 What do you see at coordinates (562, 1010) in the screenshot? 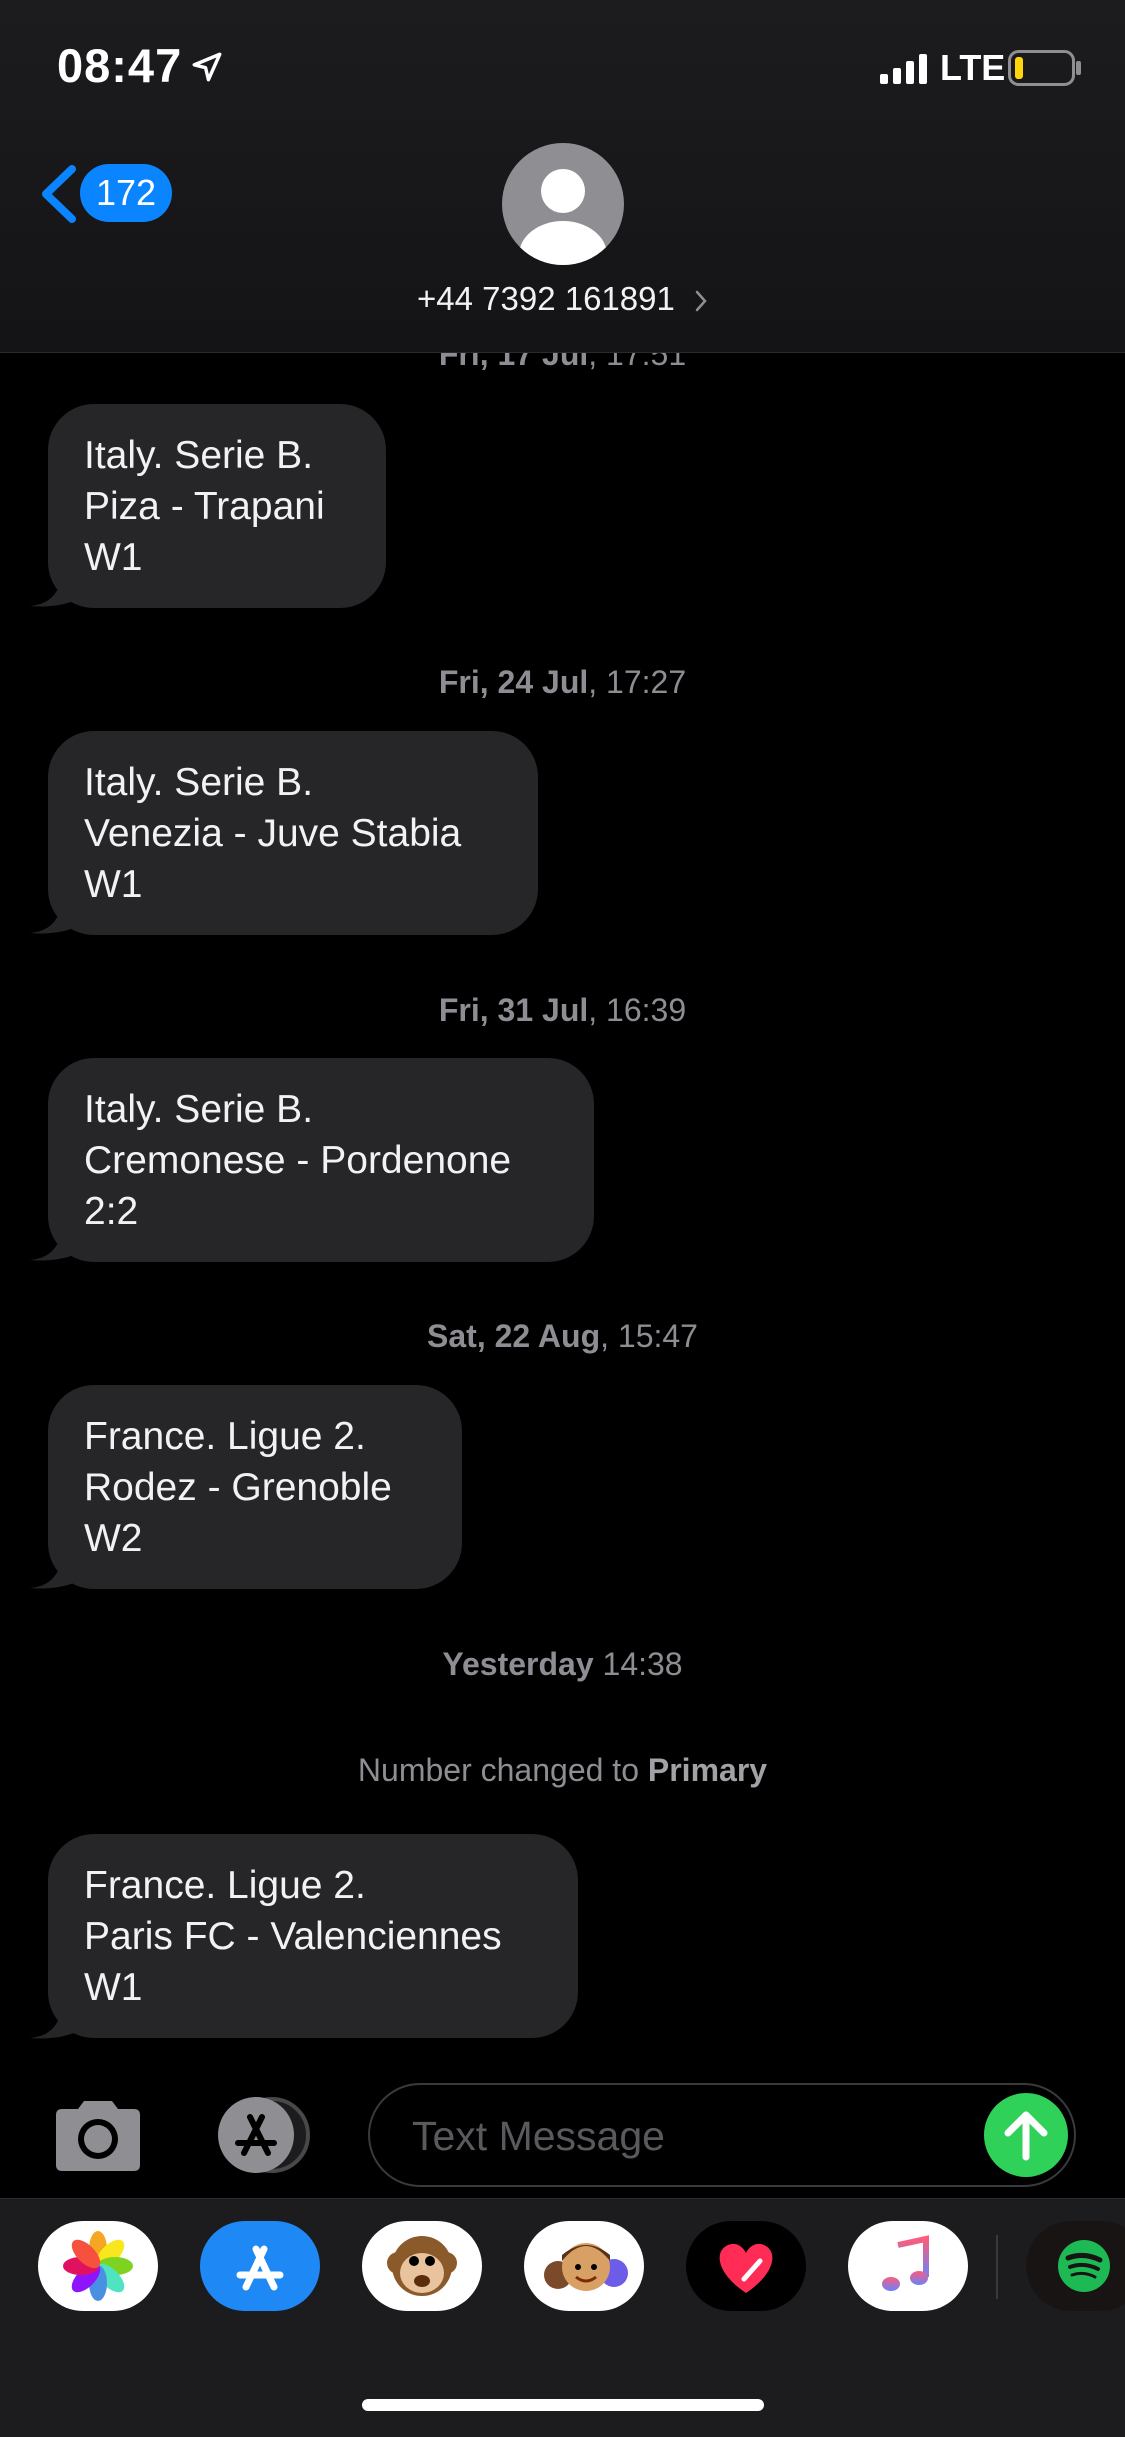
I see `timestamp: Fri, 31 Jul, 16:39` at bounding box center [562, 1010].